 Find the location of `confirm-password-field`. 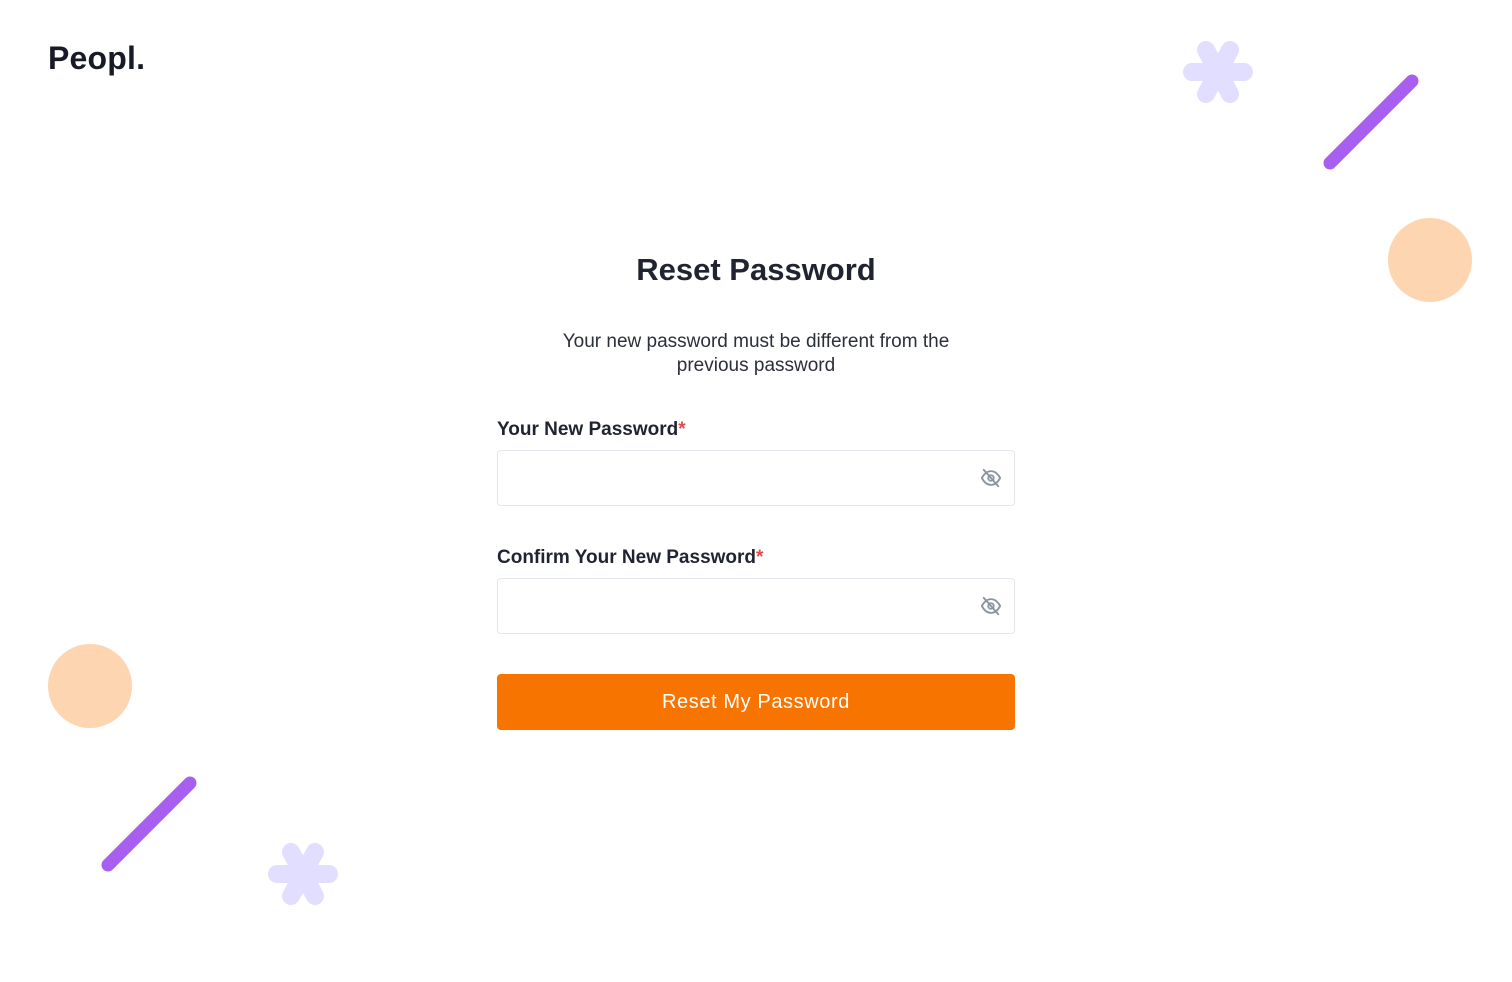

confirm-password-field is located at coordinates (756, 606).